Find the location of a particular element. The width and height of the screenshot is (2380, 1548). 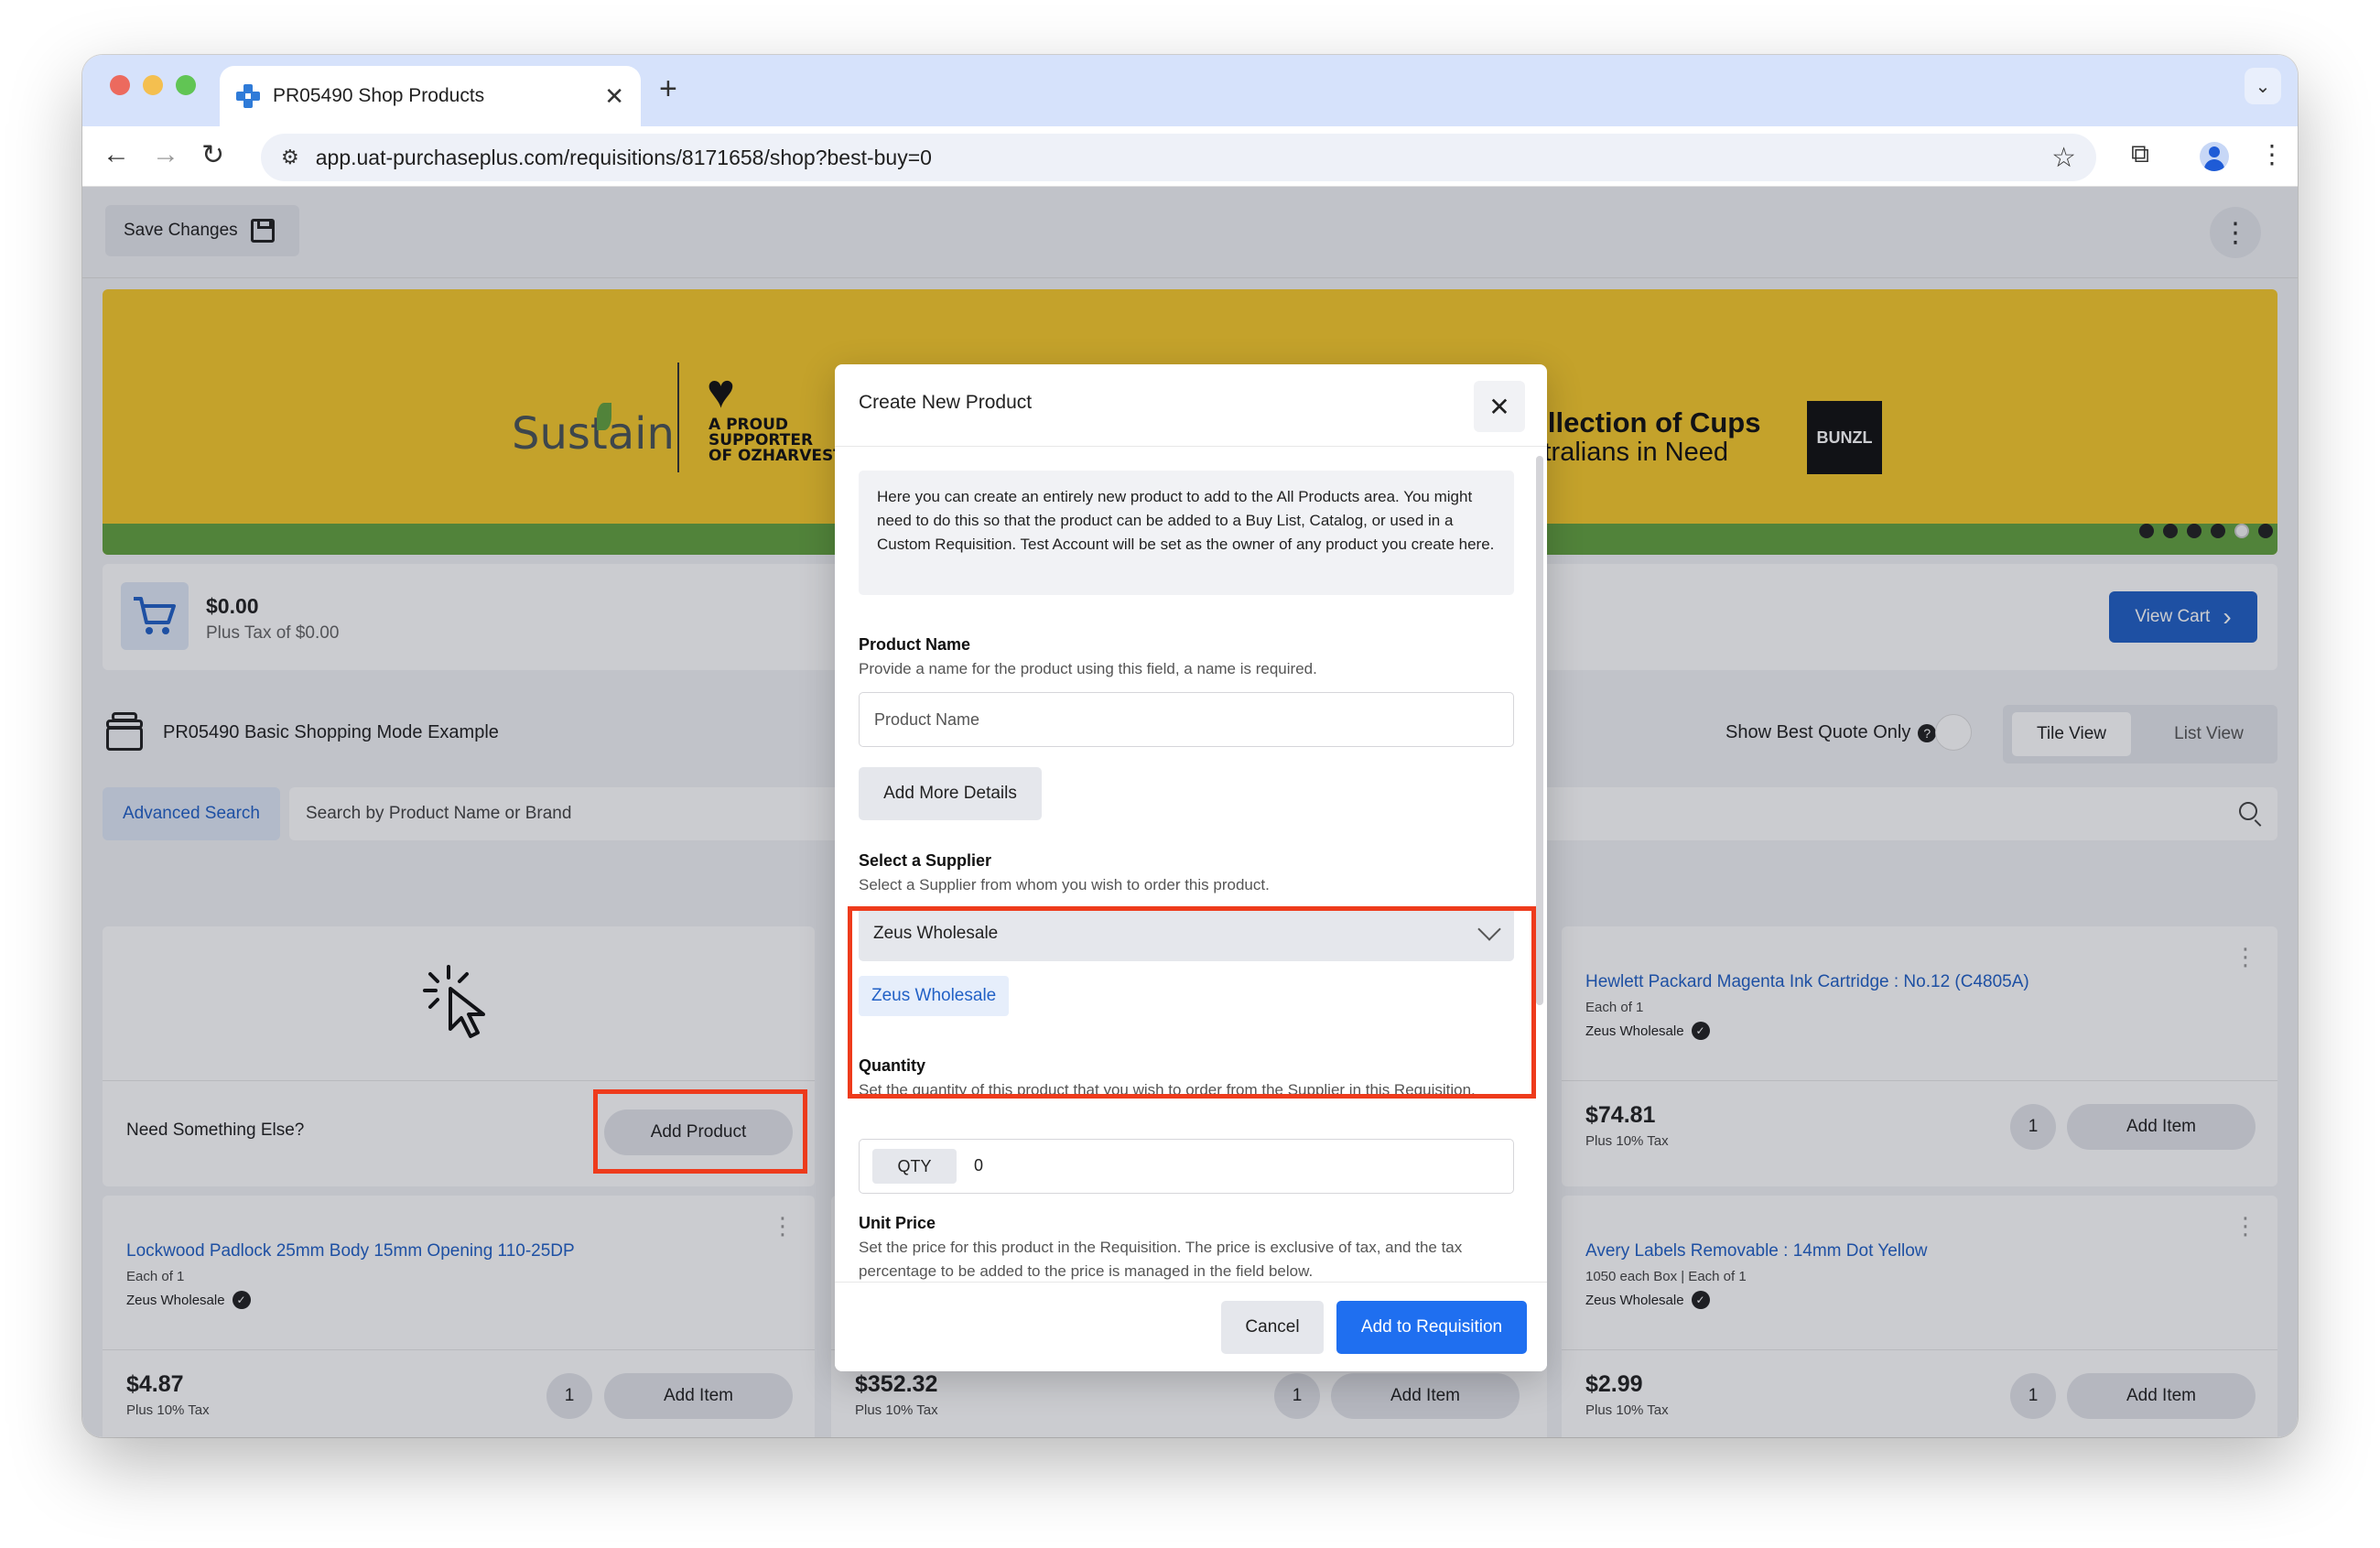

window-controls is located at coordinates (153, 85).